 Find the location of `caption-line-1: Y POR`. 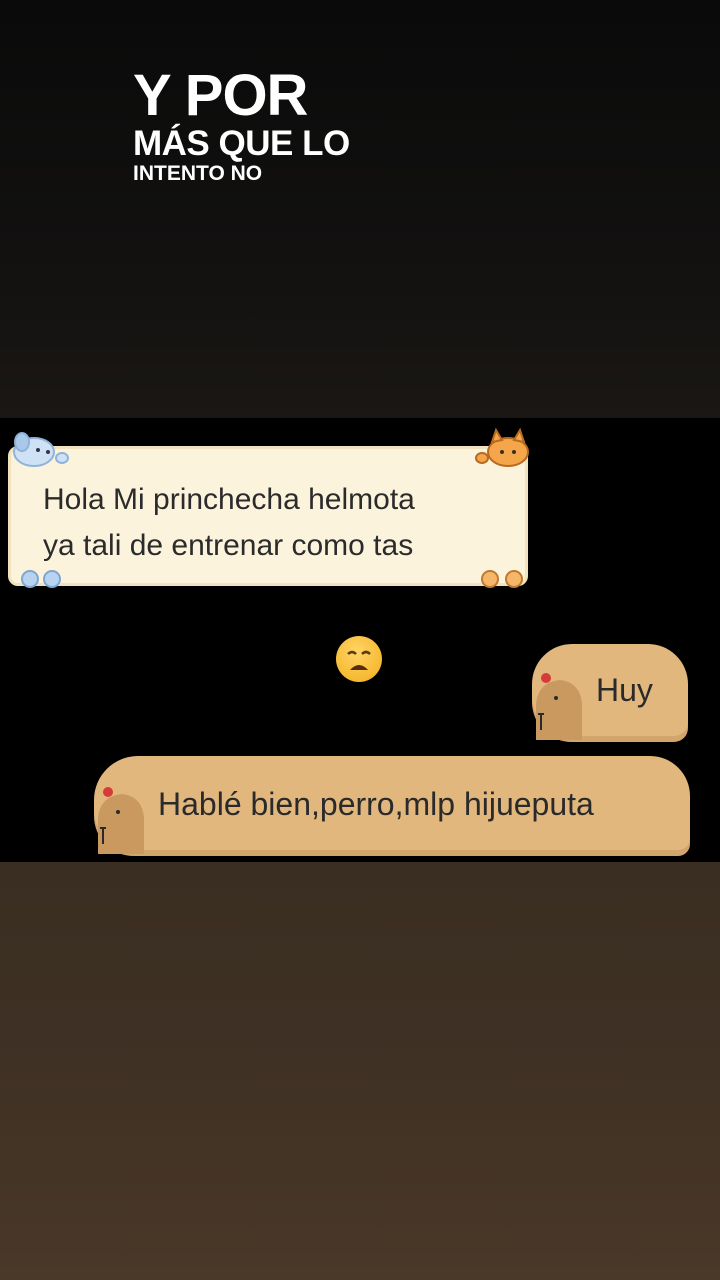

caption-line-1: Y POR is located at coordinates (220, 95).